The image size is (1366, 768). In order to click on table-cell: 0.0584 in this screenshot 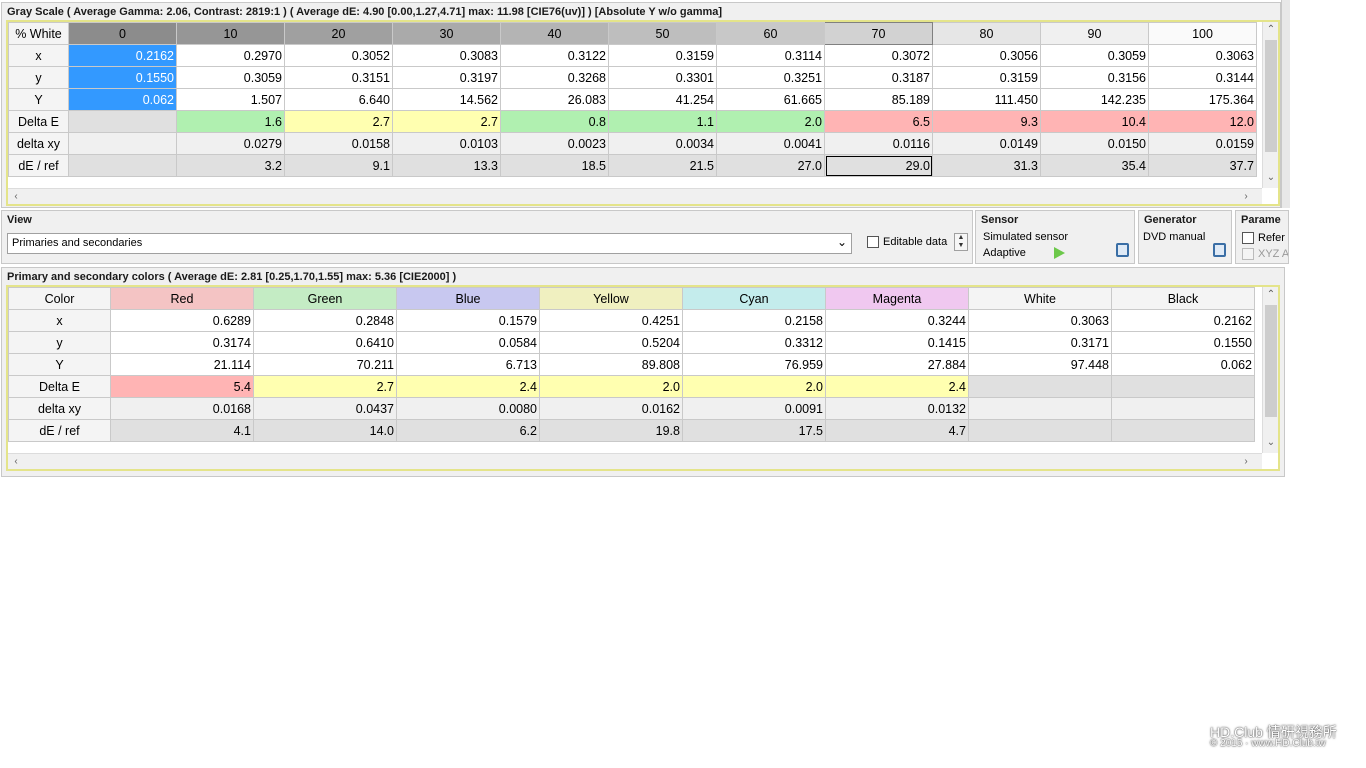, I will do `click(468, 342)`.